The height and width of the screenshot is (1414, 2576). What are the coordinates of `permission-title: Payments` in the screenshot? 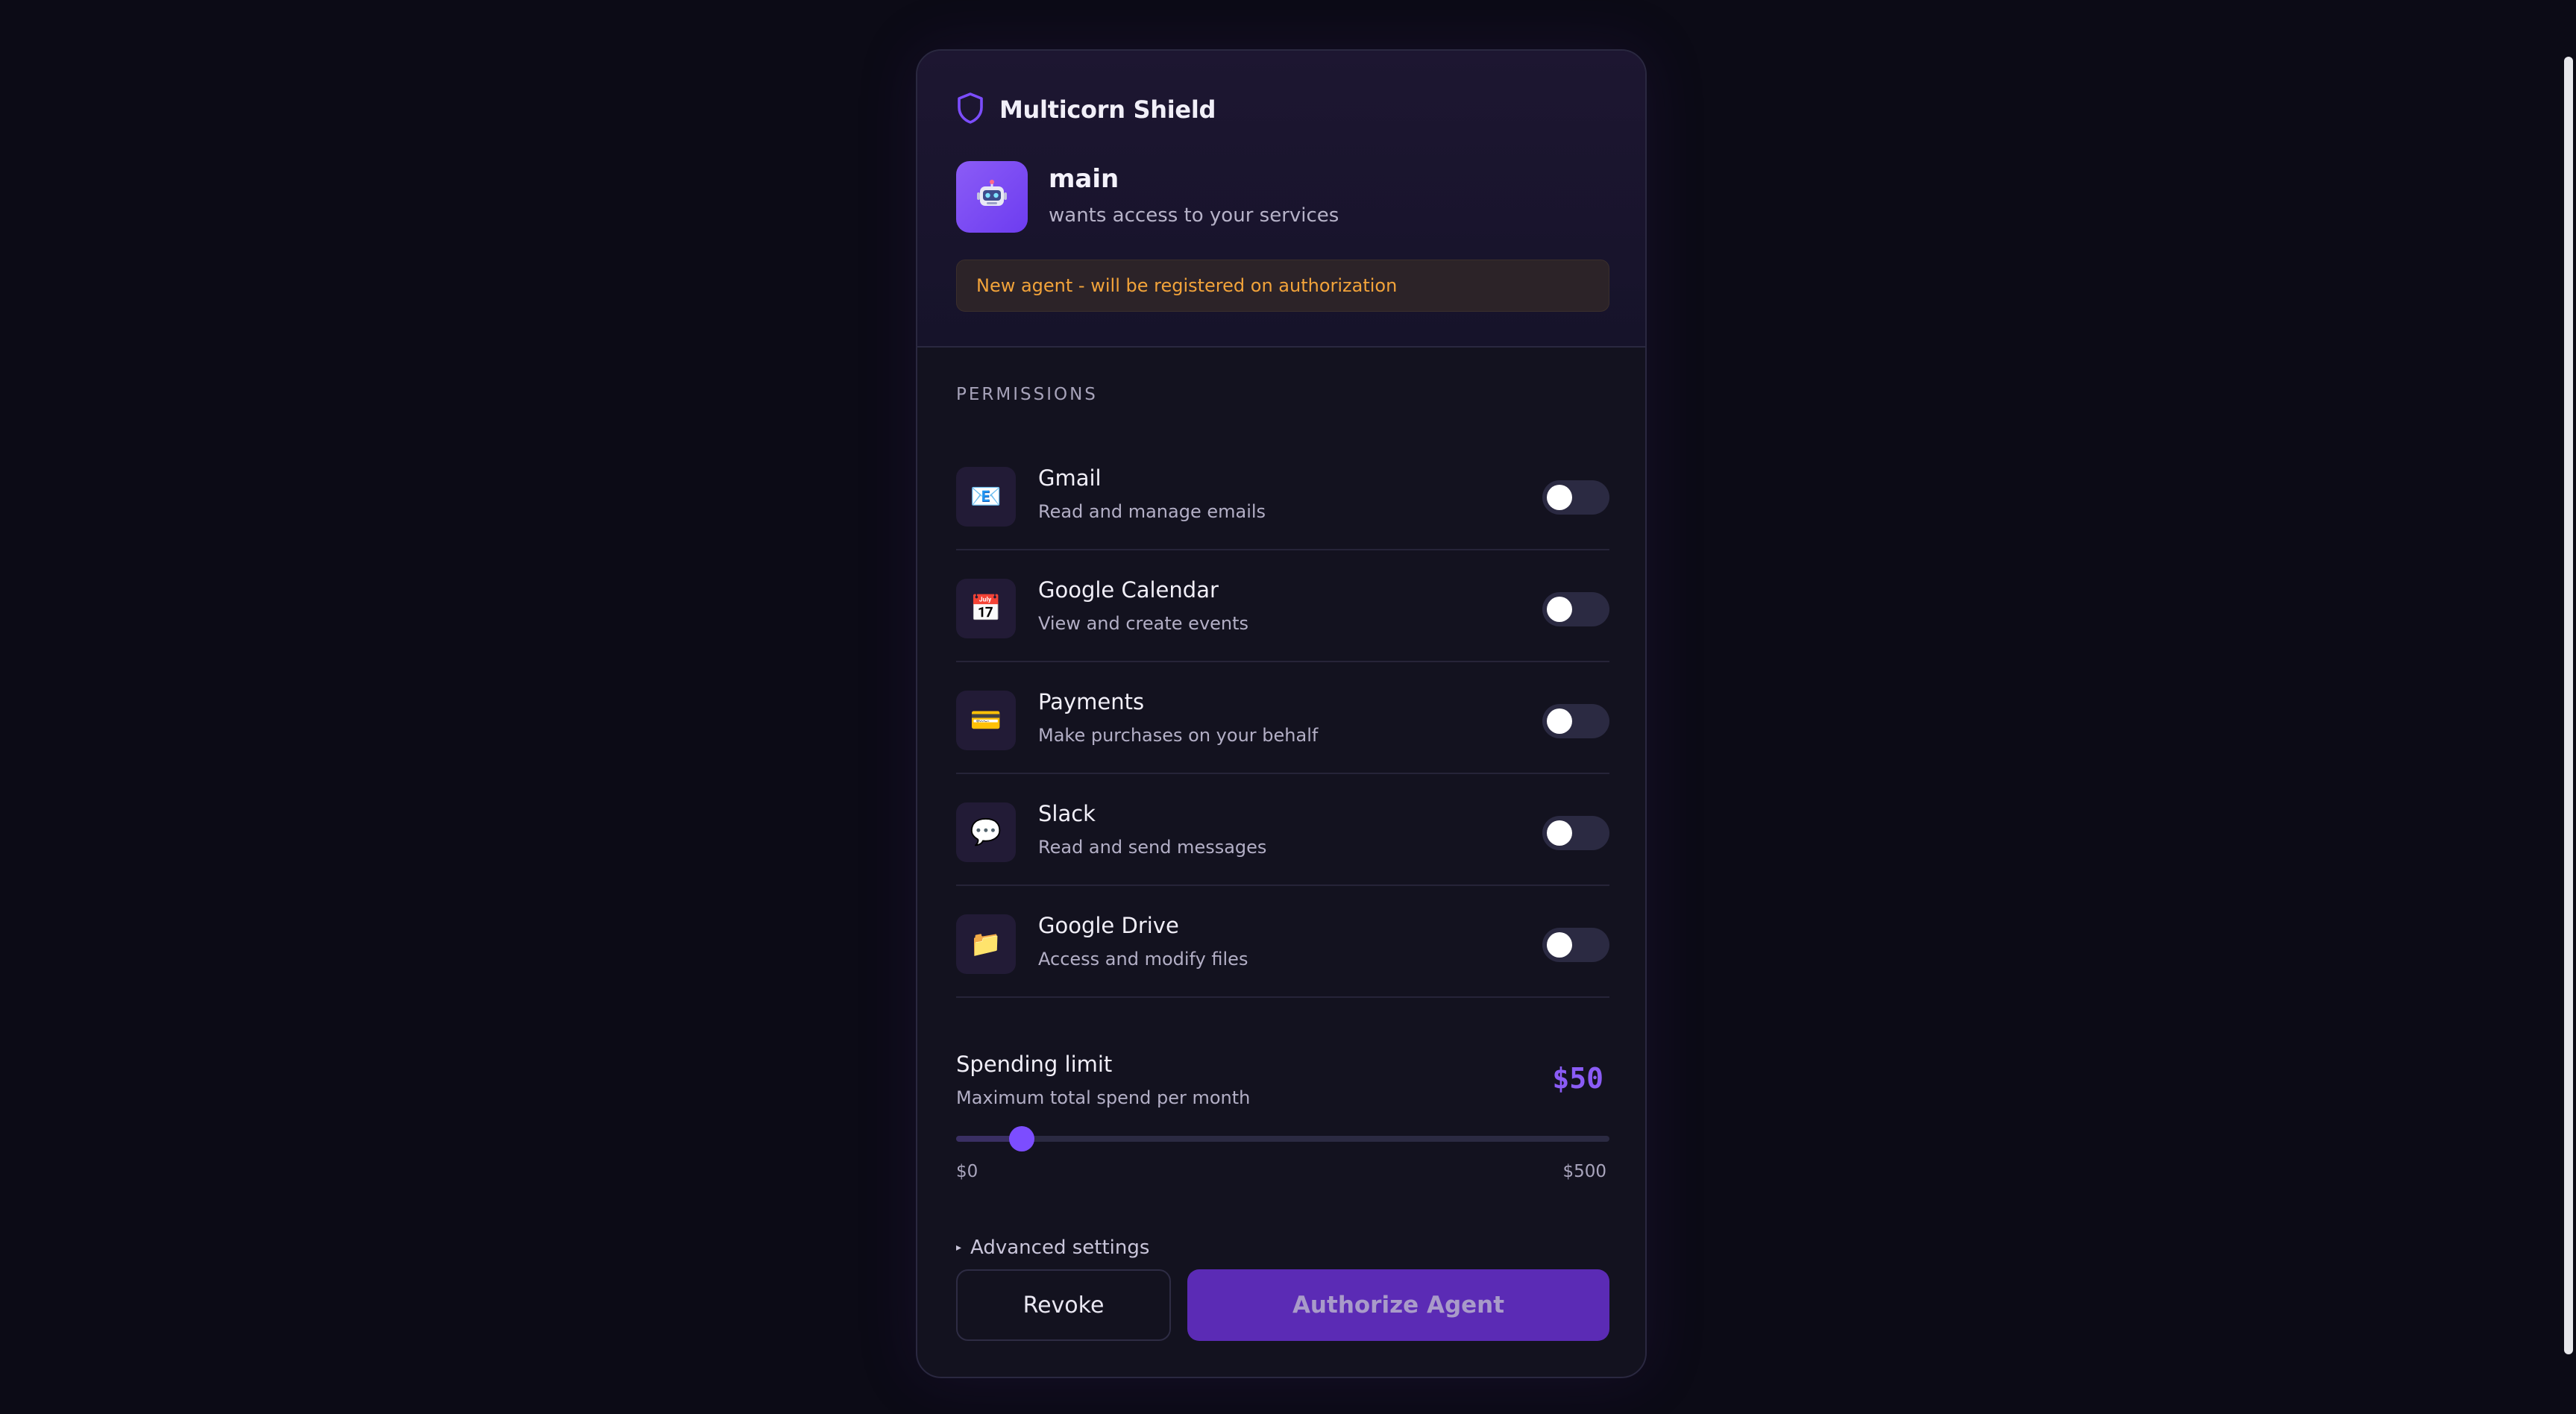 It's located at (1091, 701).